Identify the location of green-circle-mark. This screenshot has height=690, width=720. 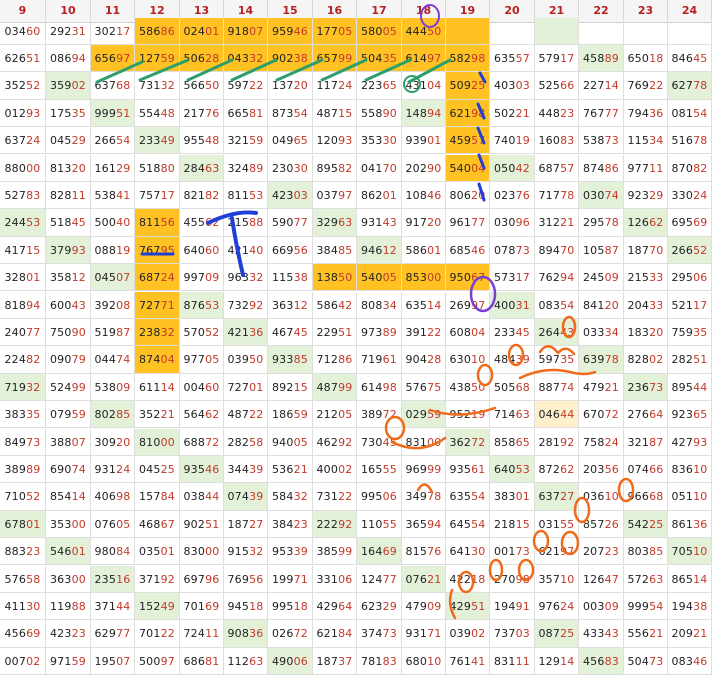
(412, 84).